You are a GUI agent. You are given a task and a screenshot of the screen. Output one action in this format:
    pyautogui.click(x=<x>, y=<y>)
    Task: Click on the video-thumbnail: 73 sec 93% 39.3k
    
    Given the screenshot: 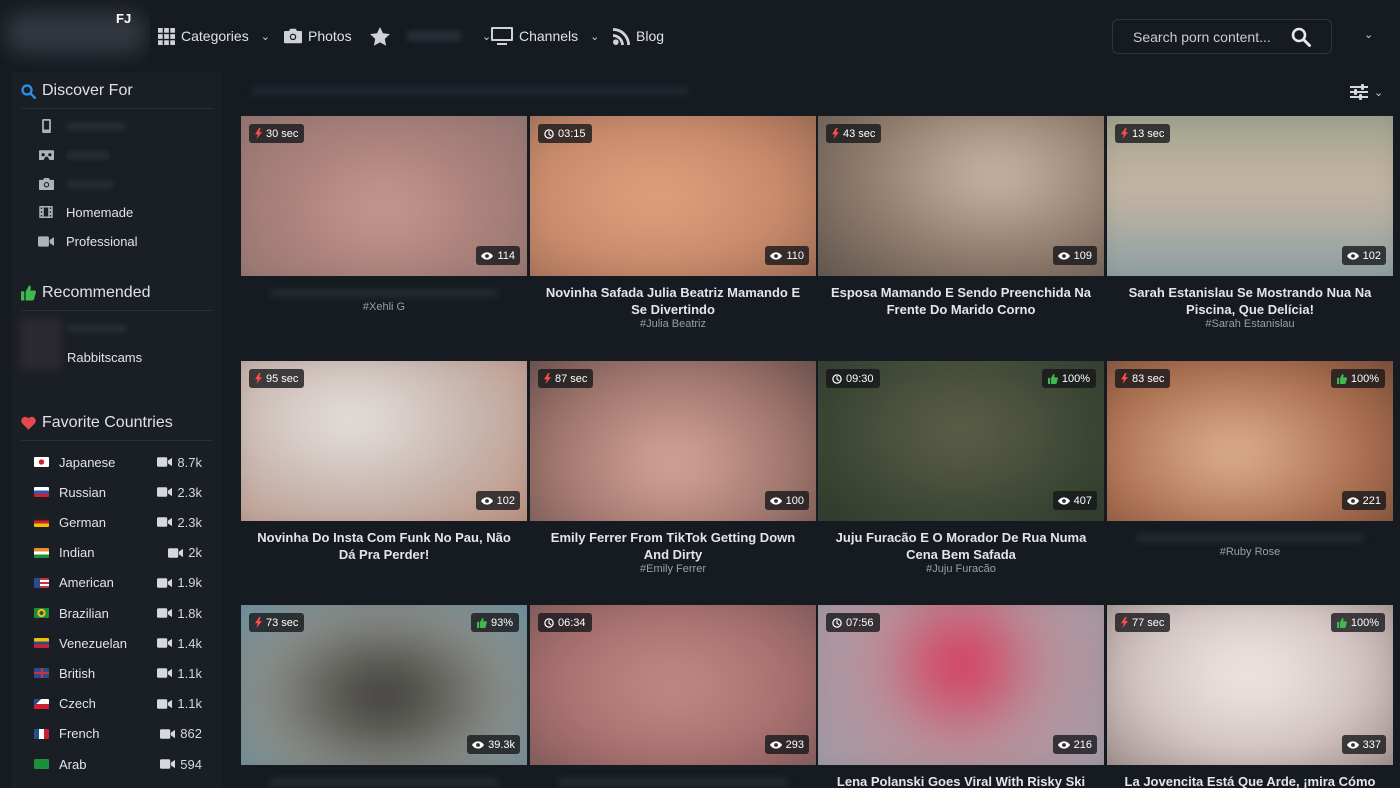 What is the action you would take?
    pyautogui.click(x=384, y=685)
    